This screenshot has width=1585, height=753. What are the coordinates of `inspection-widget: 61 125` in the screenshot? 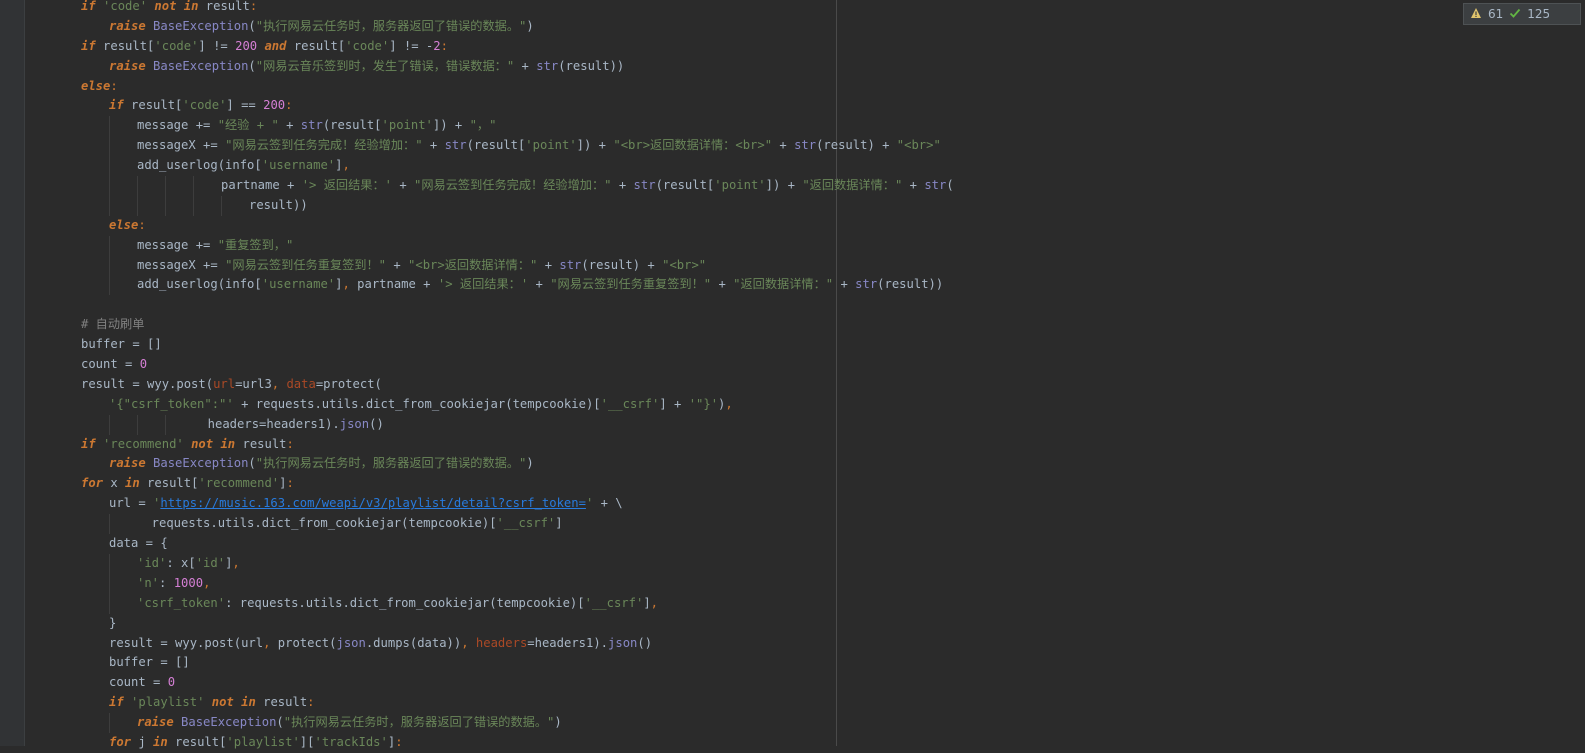 It's located at (1522, 14).